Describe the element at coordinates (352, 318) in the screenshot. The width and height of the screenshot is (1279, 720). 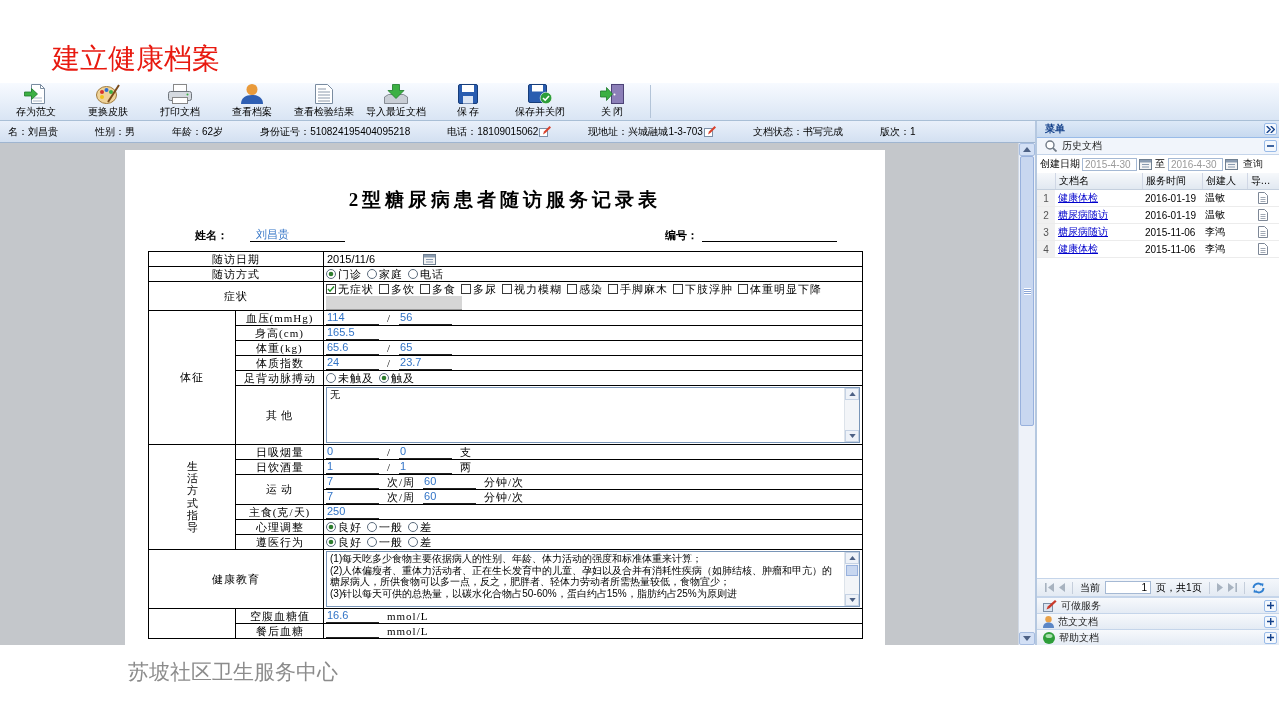
I see `input-field: 114` at that location.